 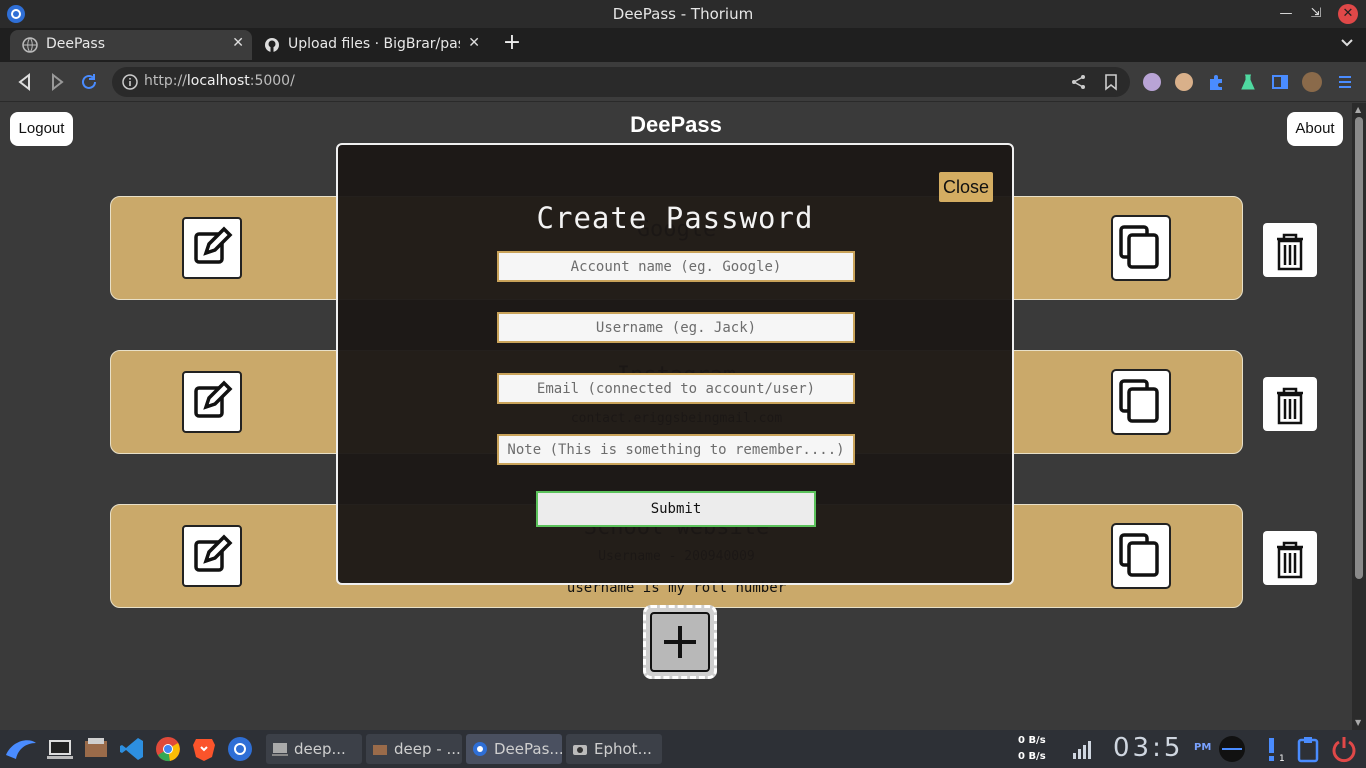 What do you see at coordinates (1084, 749) in the screenshot?
I see `signal-icon` at bounding box center [1084, 749].